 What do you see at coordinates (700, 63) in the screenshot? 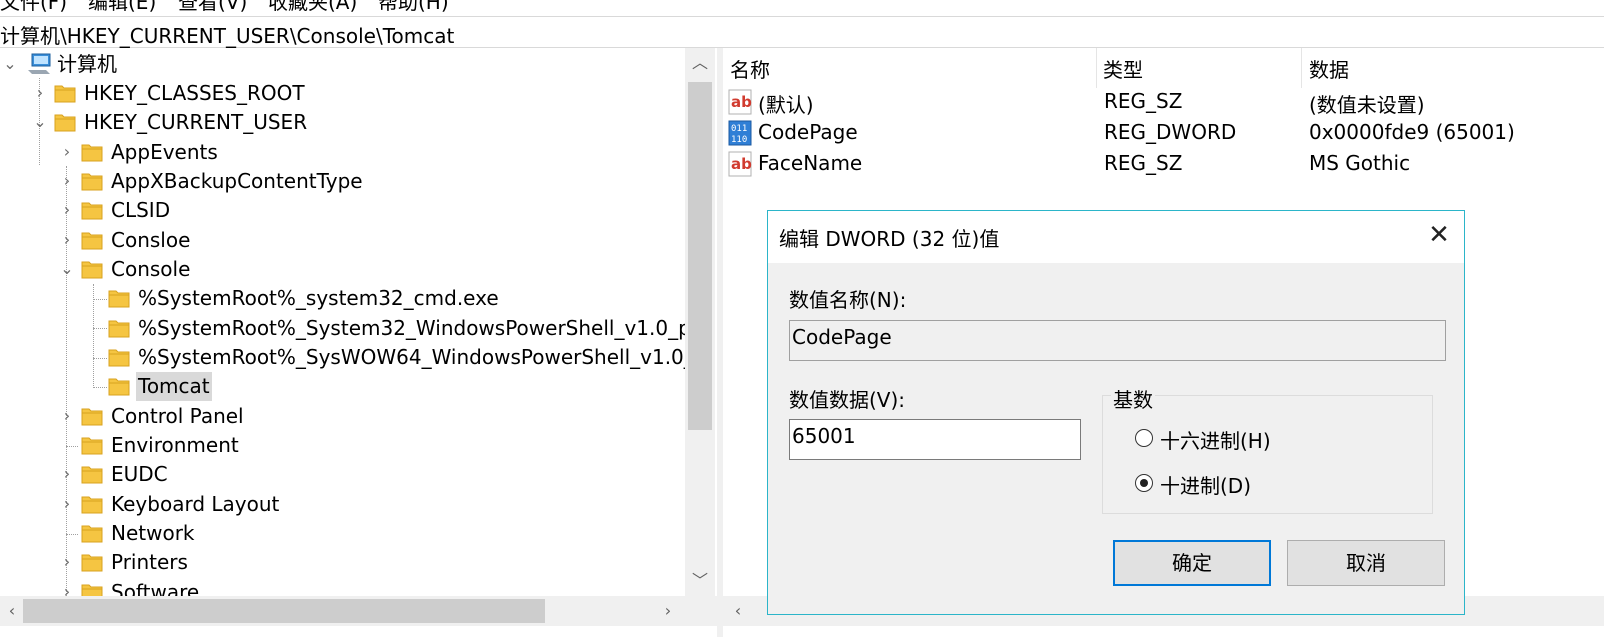
I see `scroll-up-icon: ︿` at bounding box center [700, 63].